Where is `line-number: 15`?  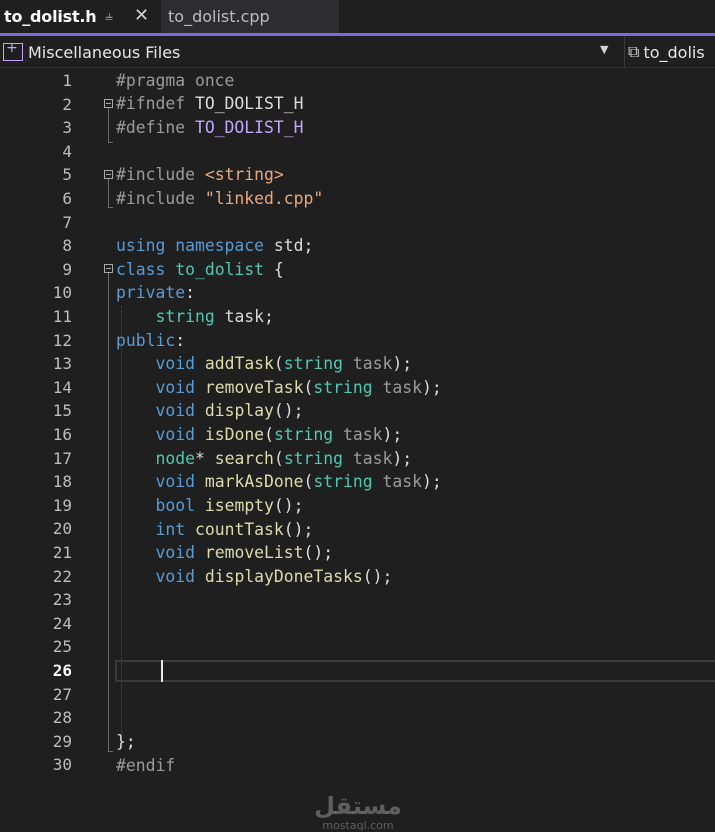 line-number: 15 is located at coordinates (62, 411).